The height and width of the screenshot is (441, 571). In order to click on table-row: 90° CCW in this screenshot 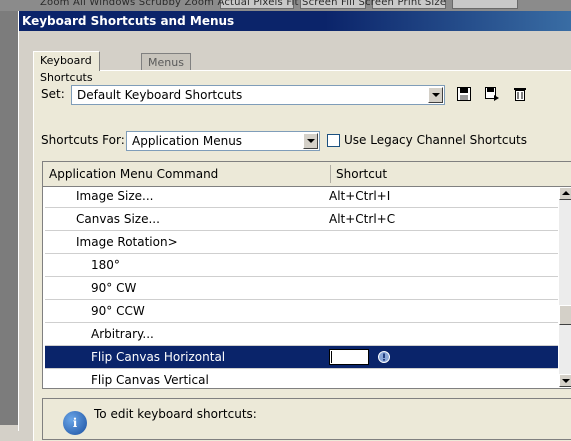, I will do `click(301, 311)`.